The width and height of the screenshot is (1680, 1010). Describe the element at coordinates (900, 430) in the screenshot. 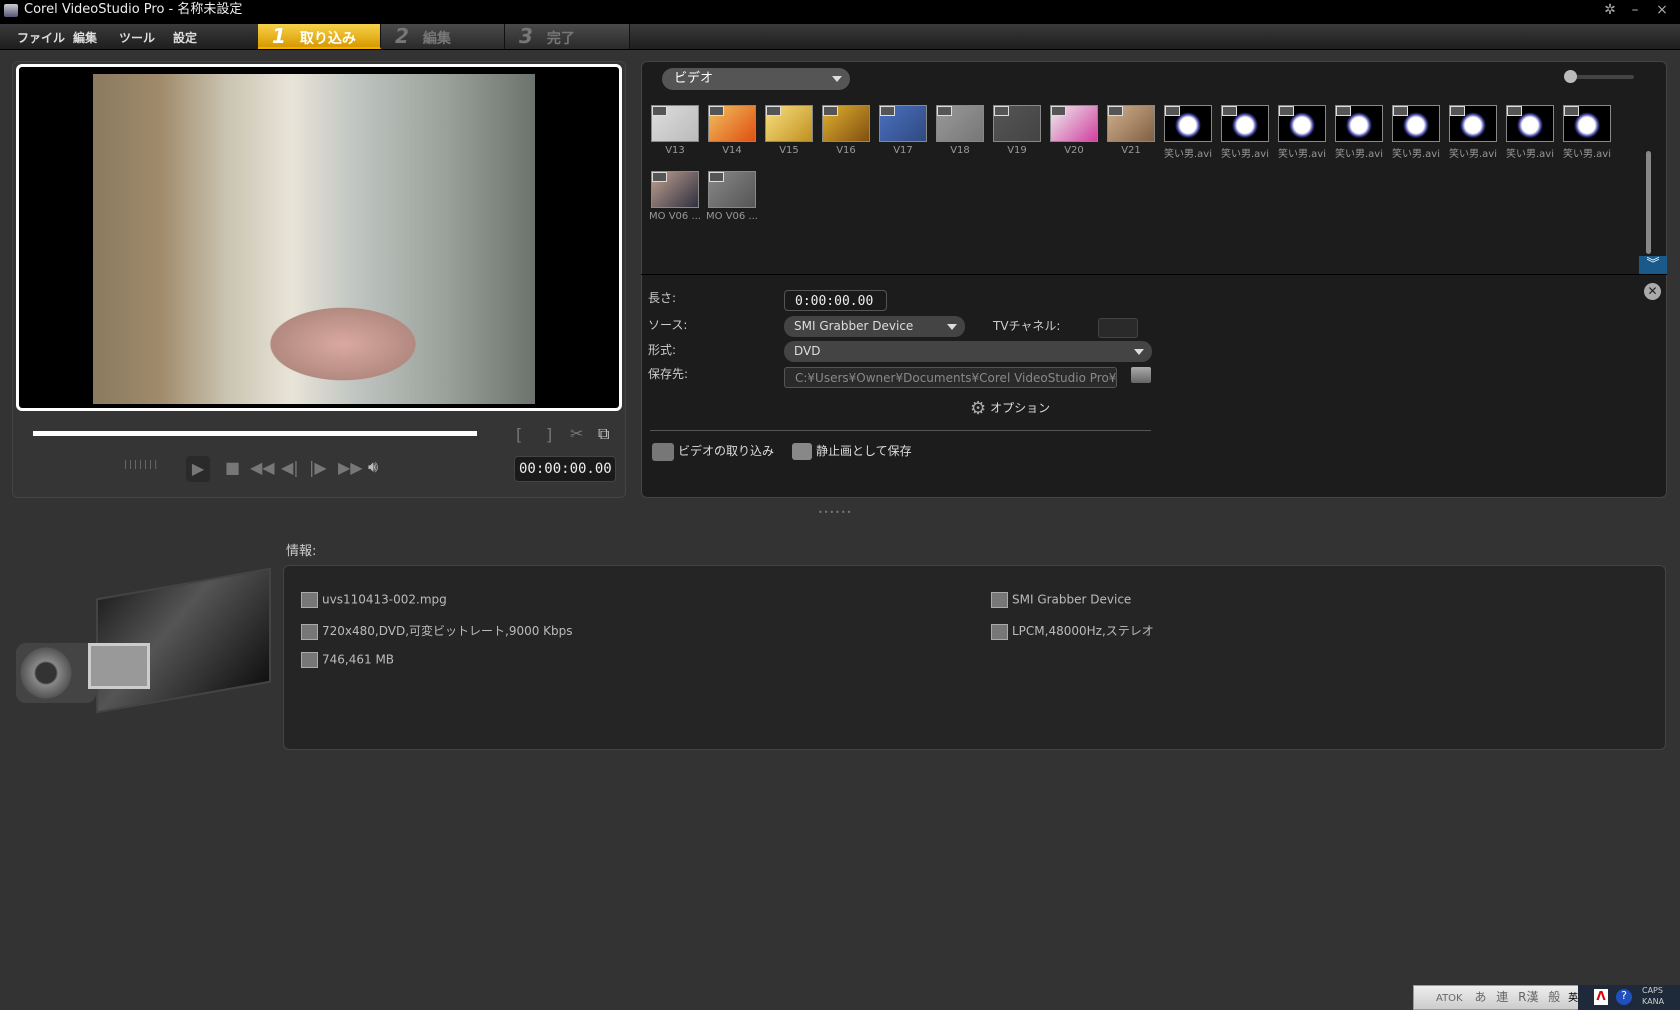

I see `separator` at that location.